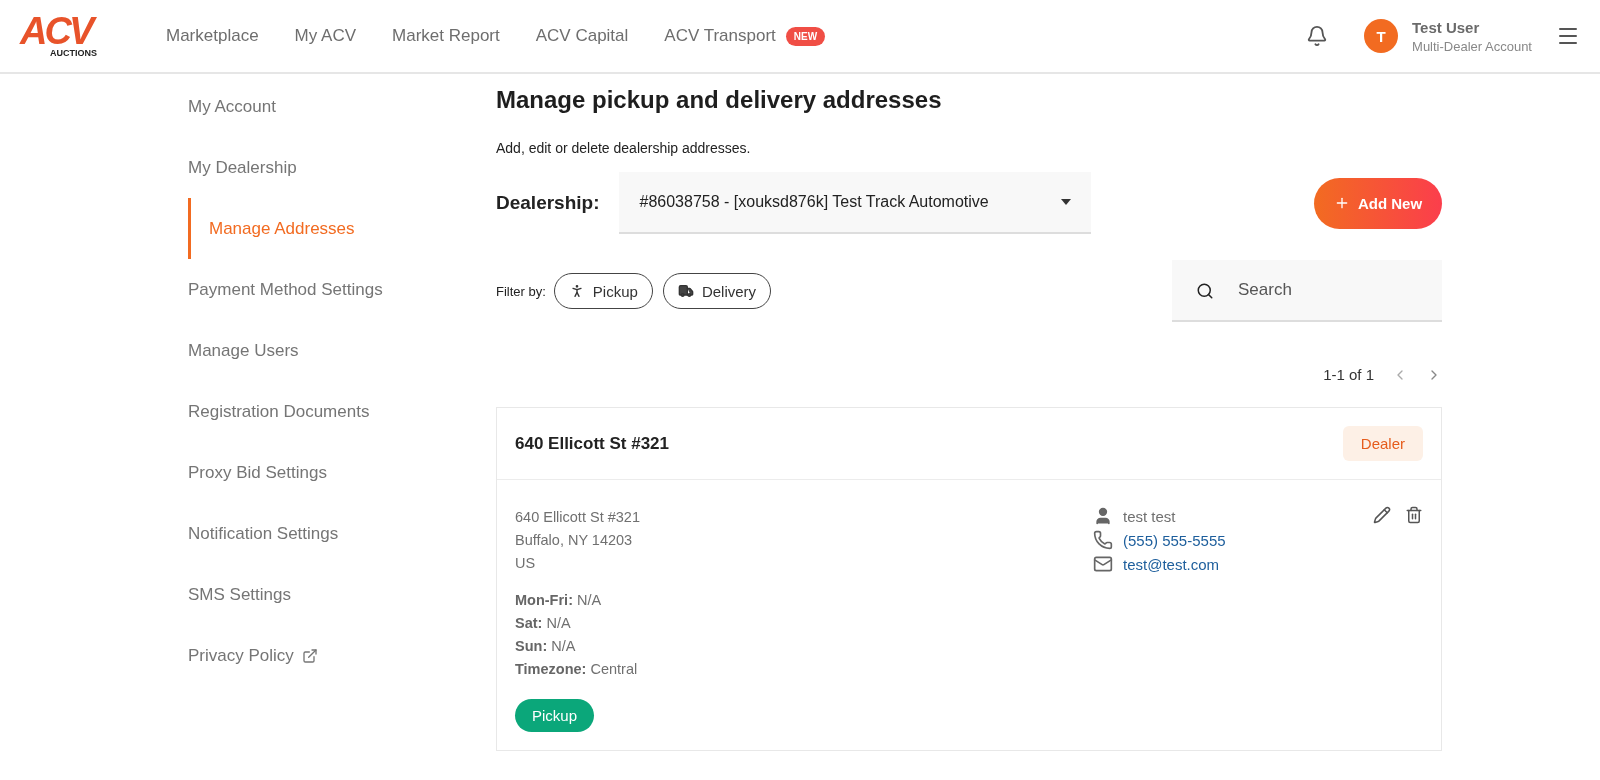 The width and height of the screenshot is (1600, 780). I want to click on nav-link: Marketplace, so click(212, 36).